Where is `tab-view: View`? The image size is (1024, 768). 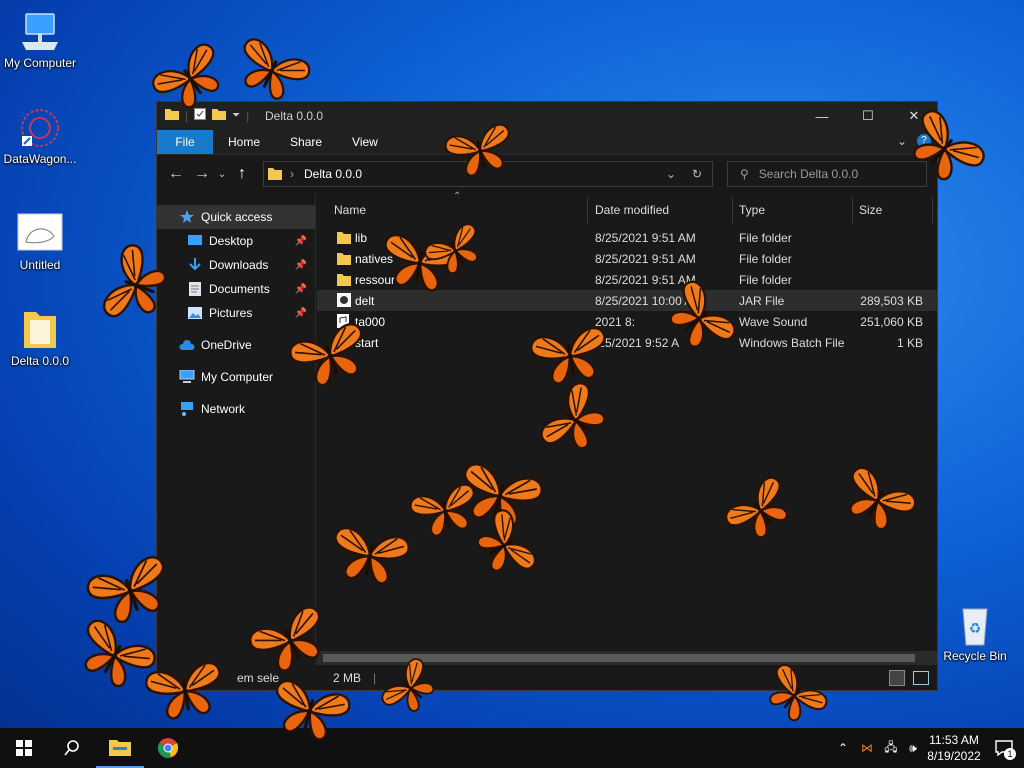
tab-view: View is located at coordinates (365, 142).